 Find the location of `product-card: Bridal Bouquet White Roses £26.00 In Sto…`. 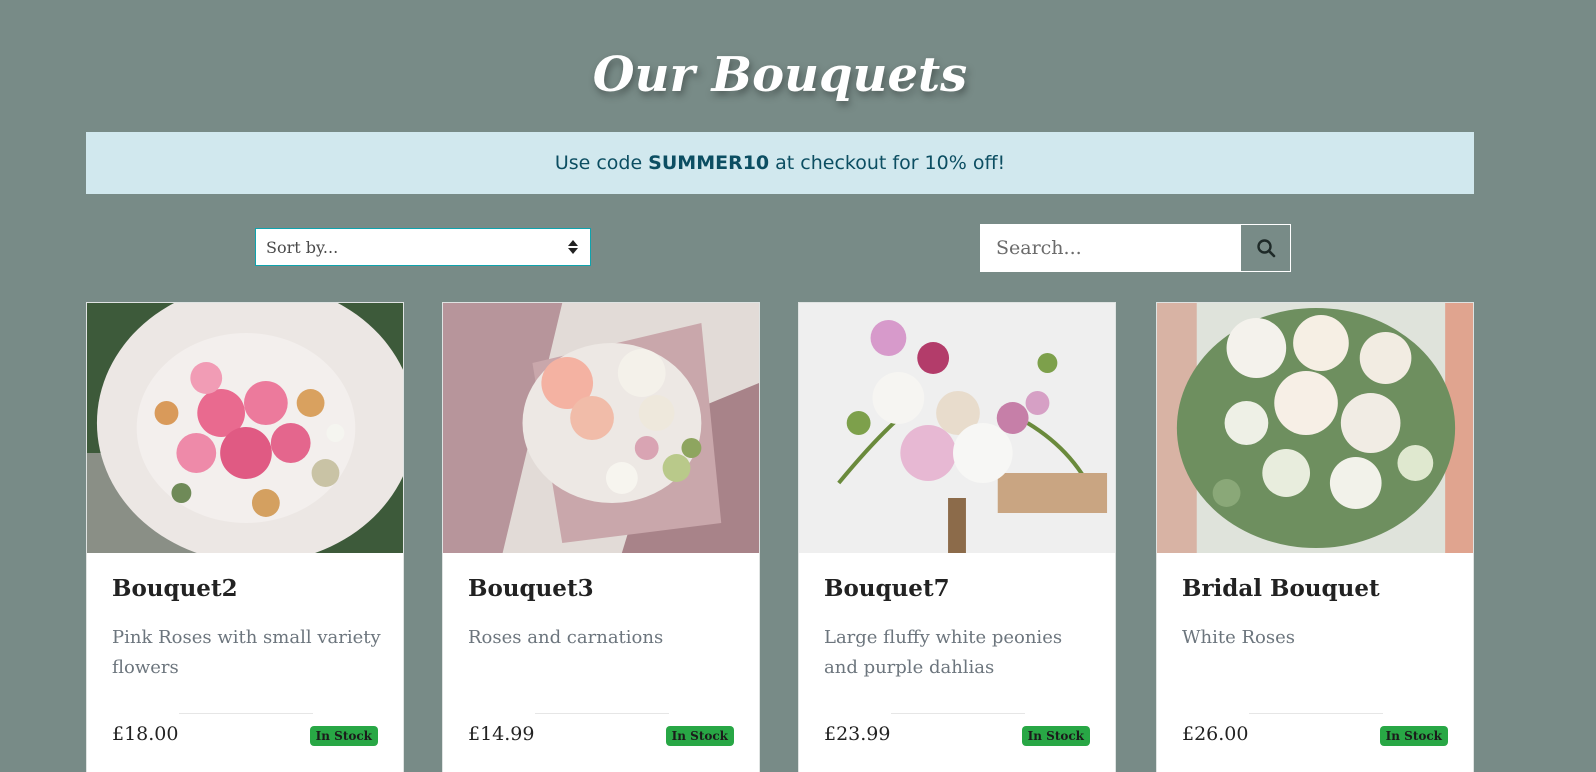

product-card: Bridal Bouquet White Roses £26.00 In Sto… is located at coordinates (1315, 537).